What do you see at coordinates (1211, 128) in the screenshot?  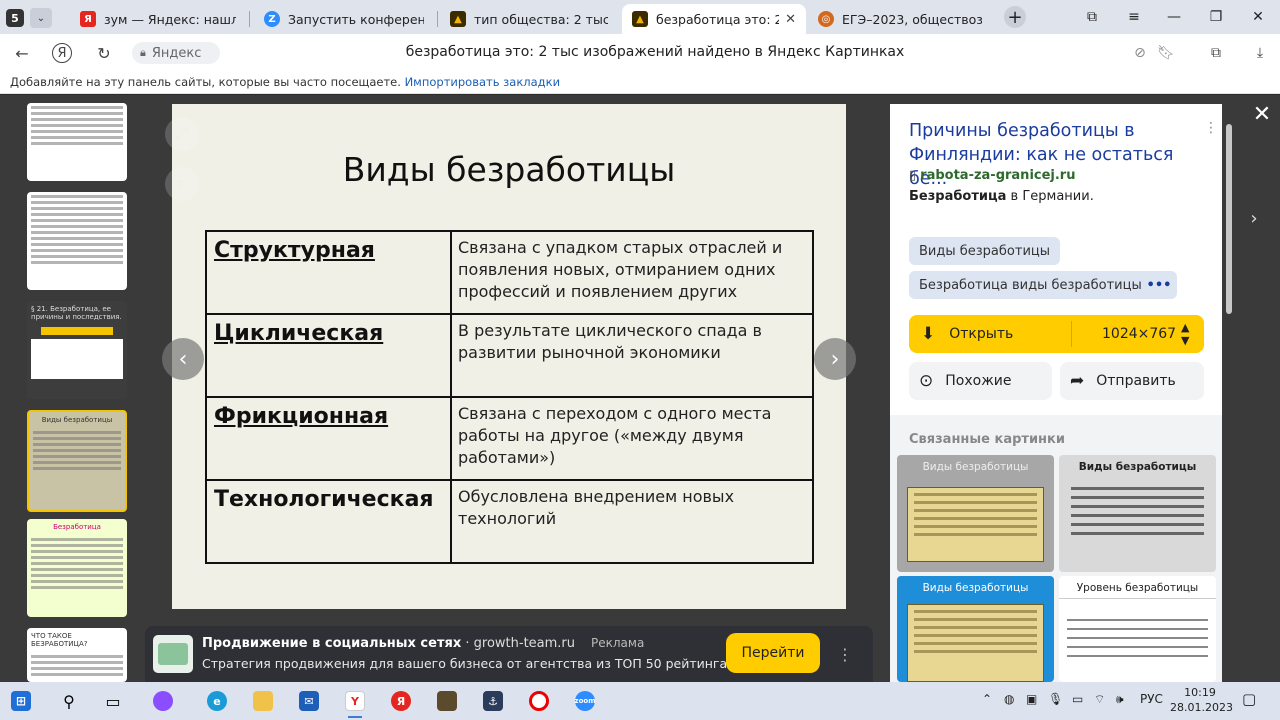 I see `more-options-icon: ⋮` at bounding box center [1211, 128].